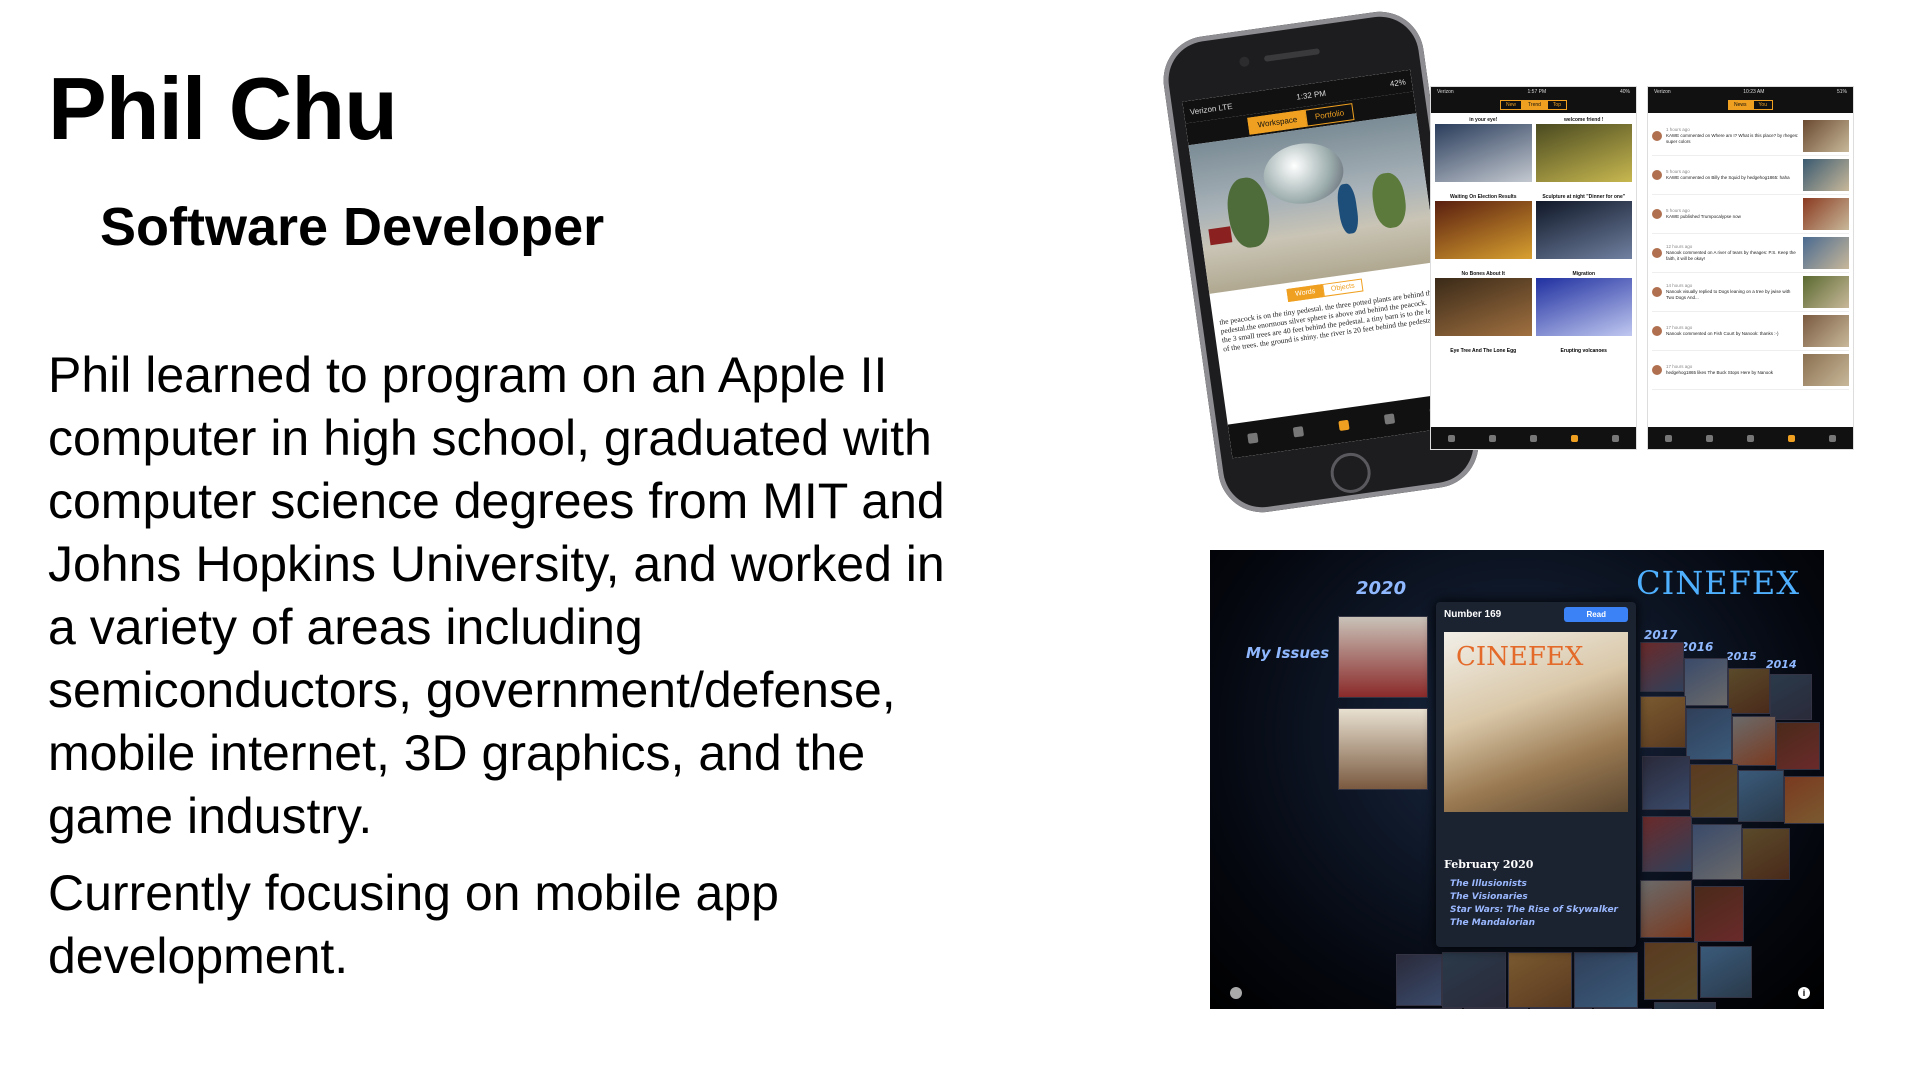 Image resolution: width=1920 pixels, height=1080 pixels. What do you see at coordinates (1660, 635) in the screenshot?
I see `year-label: 2017` at bounding box center [1660, 635].